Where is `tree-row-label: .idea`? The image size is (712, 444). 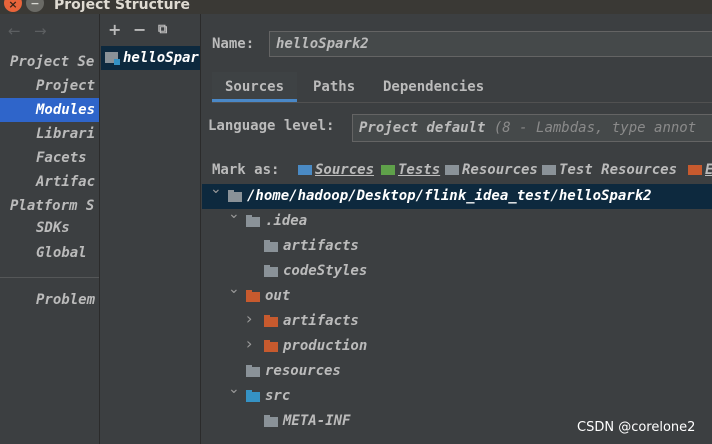
tree-row-label: .idea is located at coordinates (286, 221).